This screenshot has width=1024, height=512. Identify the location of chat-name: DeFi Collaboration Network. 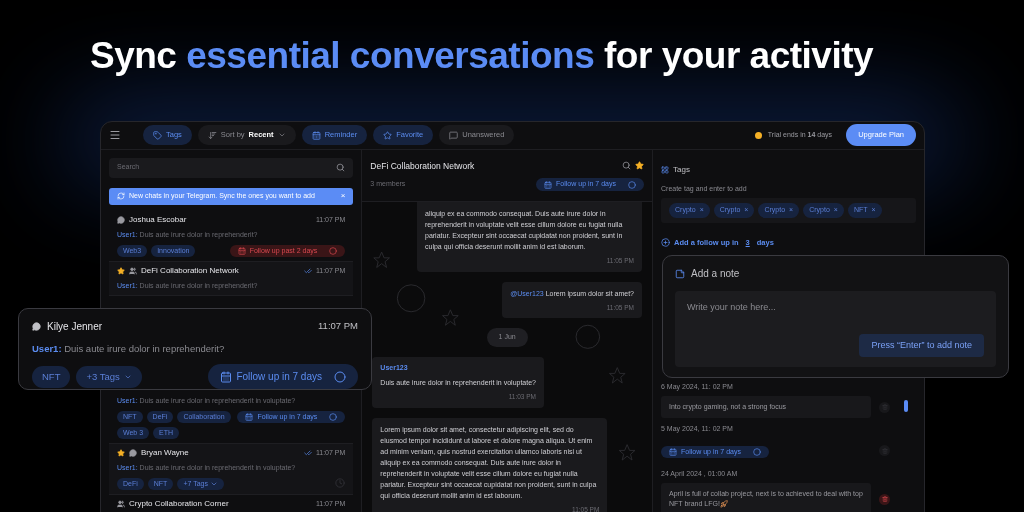
(190, 270).